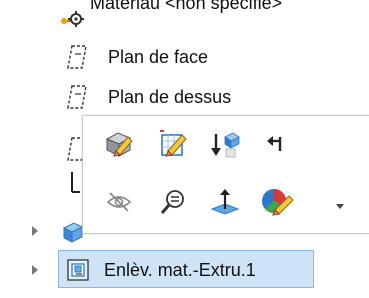 This screenshot has height=298, width=369. Describe the element at coordinates (186, 6) in the screenshot. I see `tree-item-label: Matériau <non spécifié>` at that location.